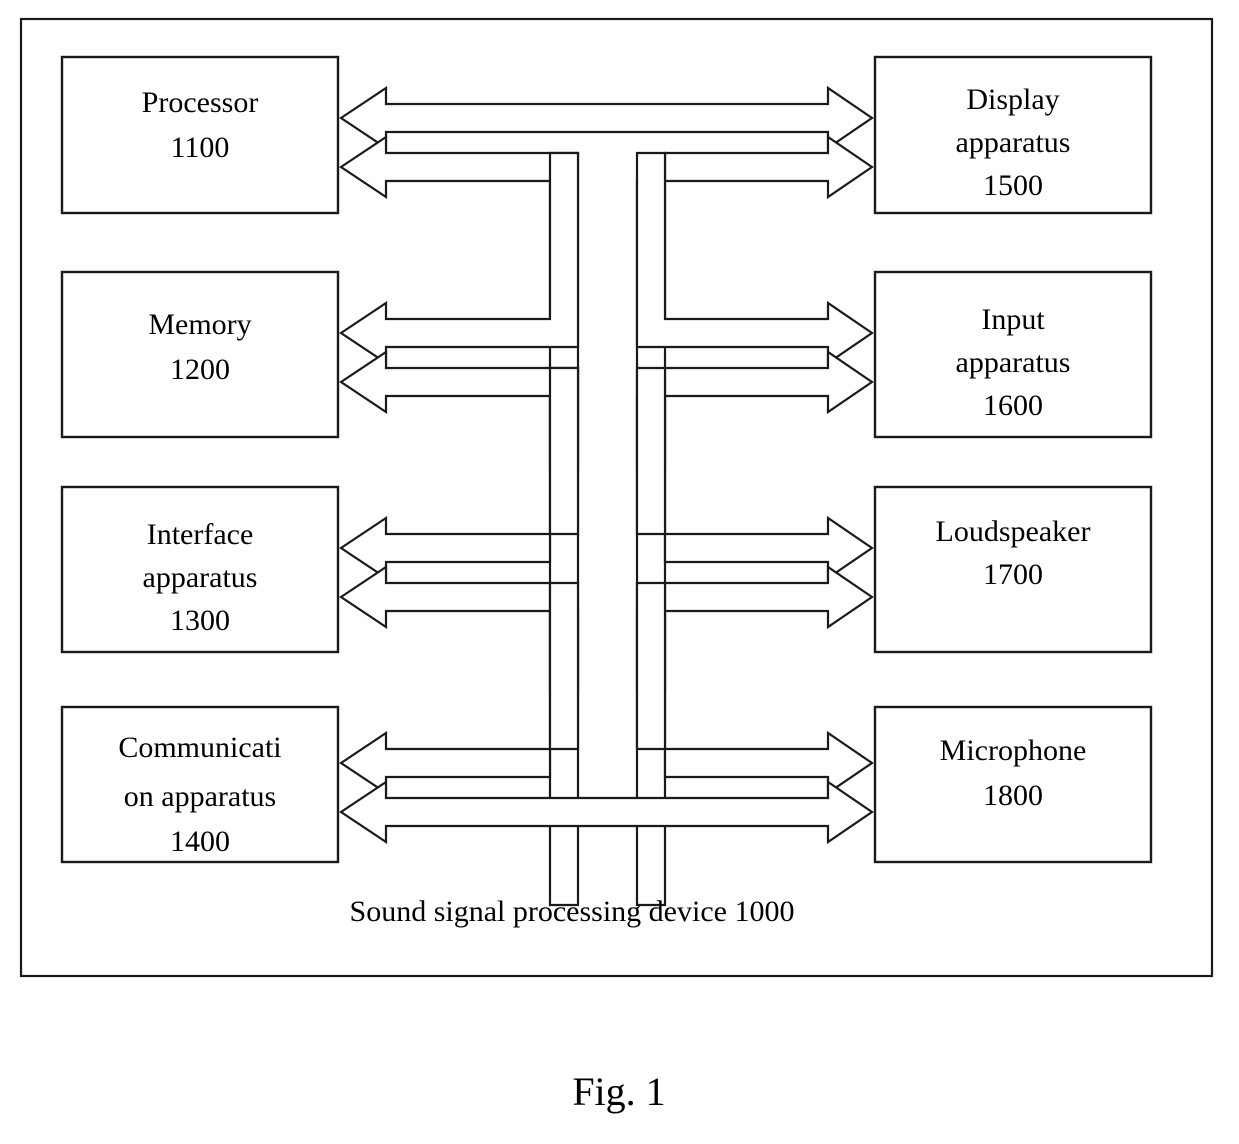  I want to click on node-interface-apparatus-line1: Interface, so click(200, 534).